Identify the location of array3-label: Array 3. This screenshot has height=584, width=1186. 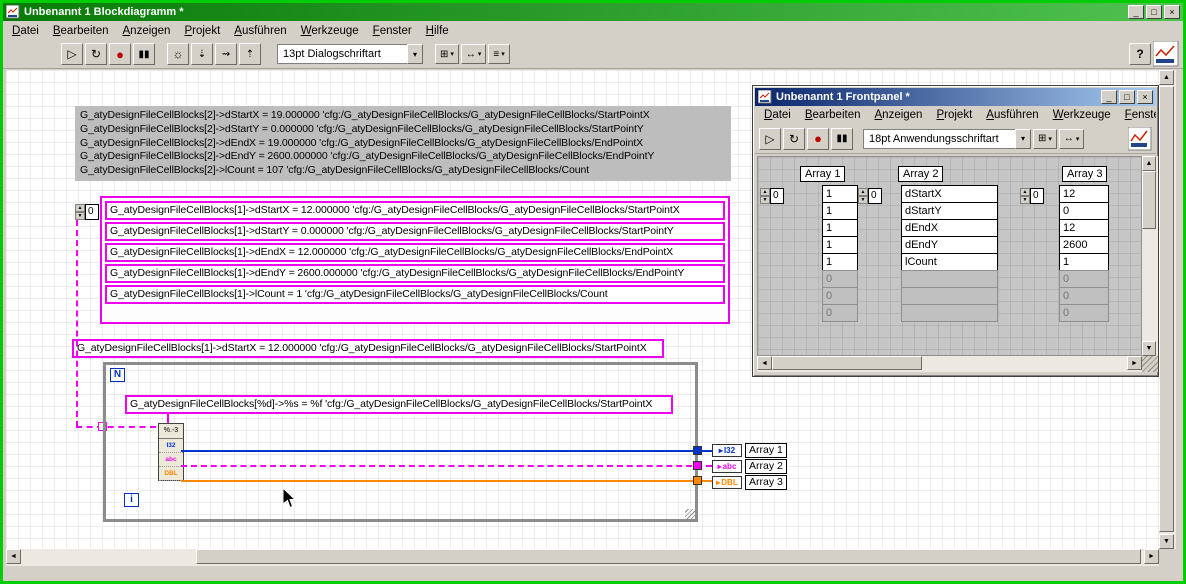
(1085, 174).